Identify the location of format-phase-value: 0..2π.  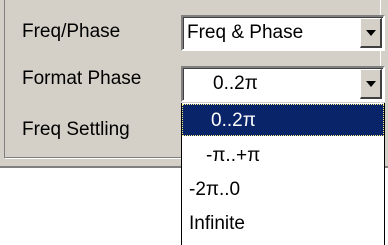
(235, 83).